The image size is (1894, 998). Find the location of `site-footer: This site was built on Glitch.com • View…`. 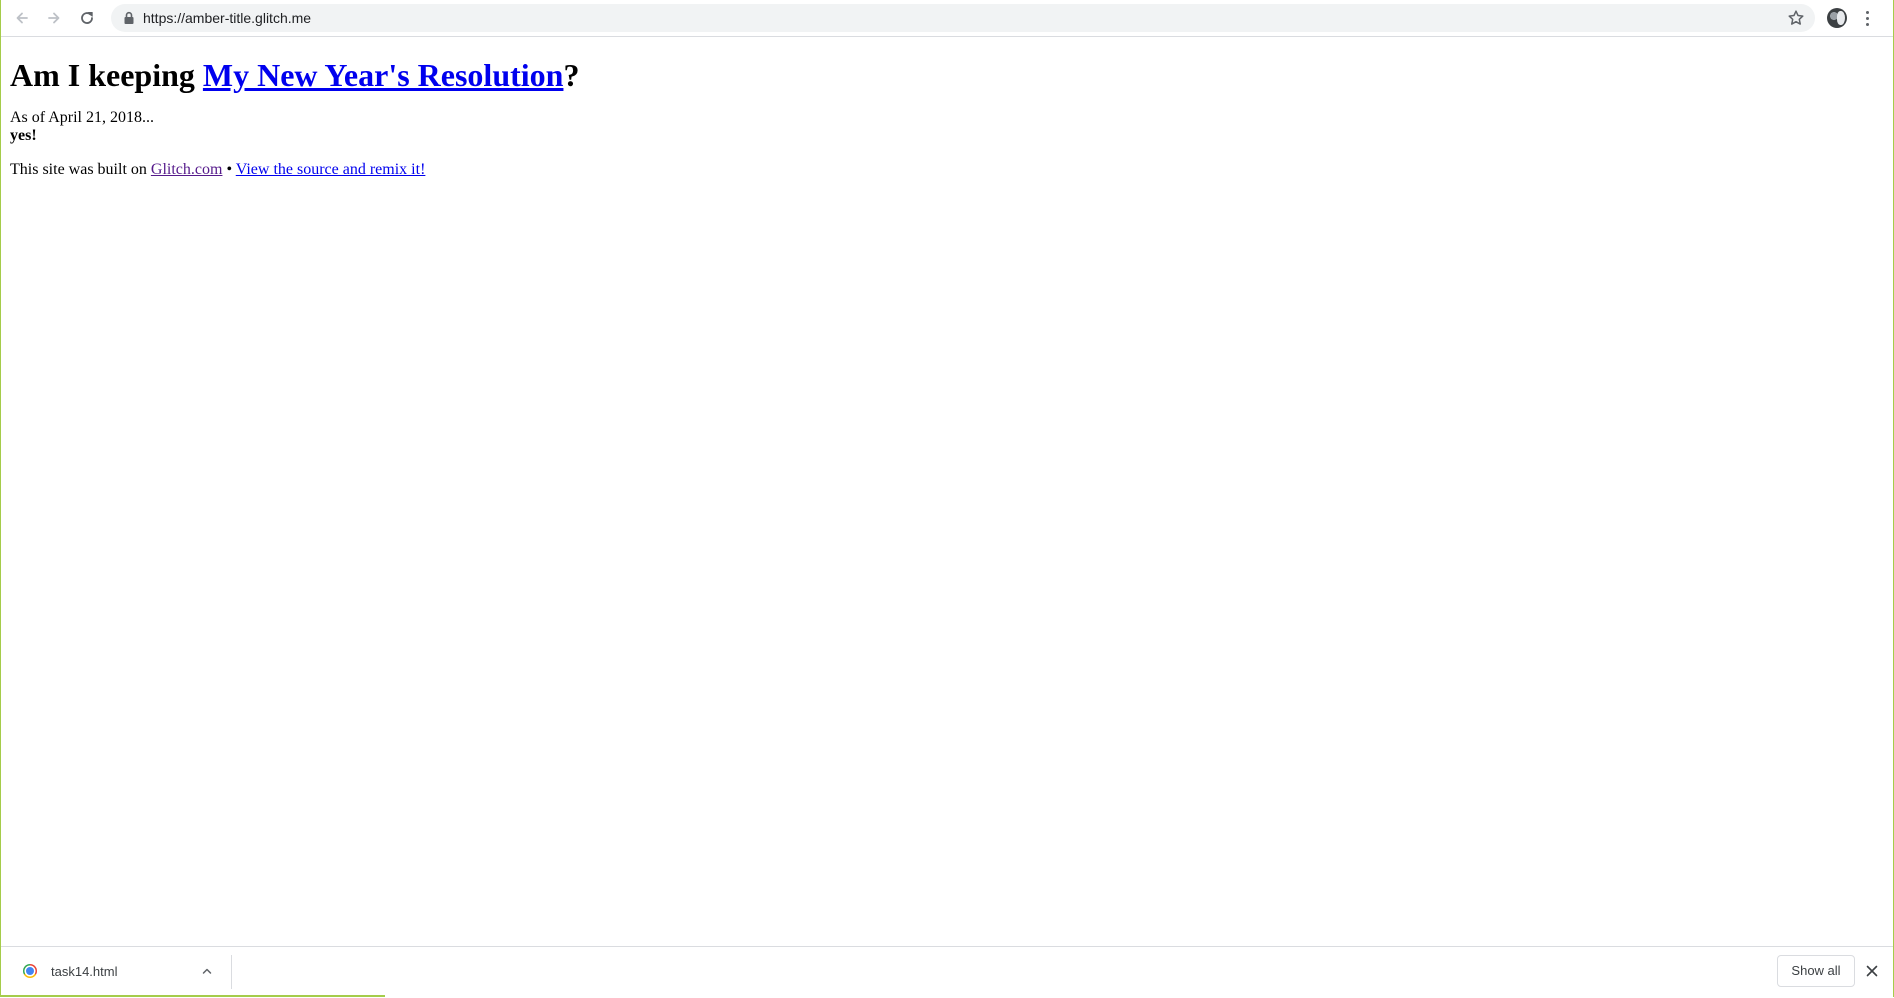

site-footer: This site was built on Glitch.com • View… is located at coordinates (294, 170).